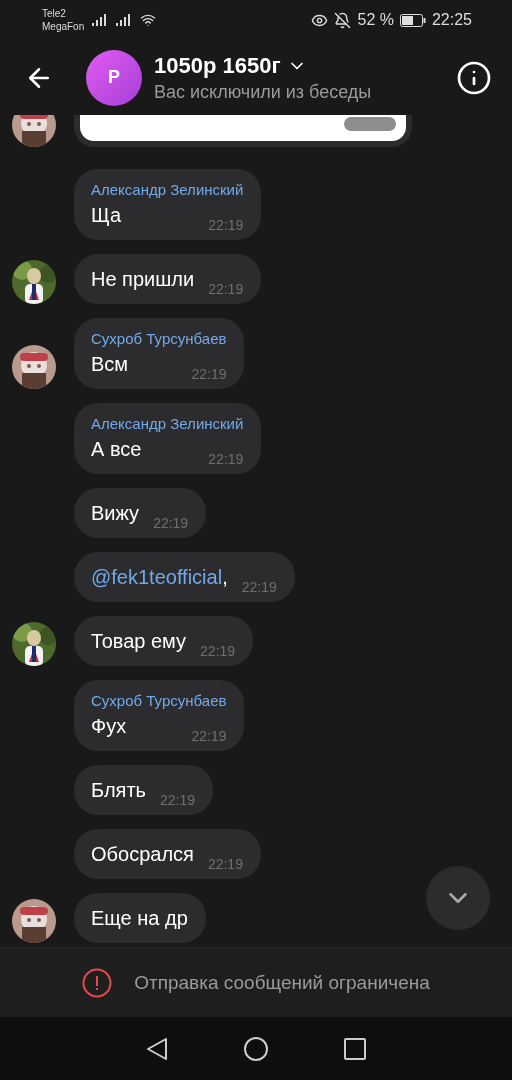 The height and width of the screenshot is (1080, 512). What do you see at coordinates (109, 726) in the screenshot?
I see `message-text: Фух` at bounding box center [109, 726].